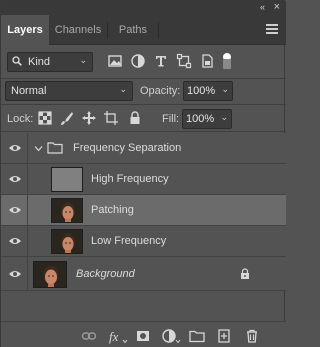 Image resolution: width=320 pixels, height=347 pixels. What do you see at coordinates (111, 118) in the screenshot?
I see `lock-artboard-icon` at bounding box center [111, 118].